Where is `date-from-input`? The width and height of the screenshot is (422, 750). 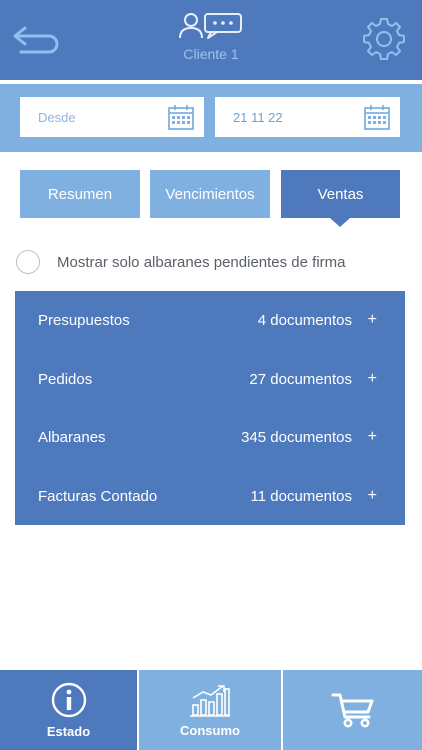
date-from-input is located at coordinates (90, 117).